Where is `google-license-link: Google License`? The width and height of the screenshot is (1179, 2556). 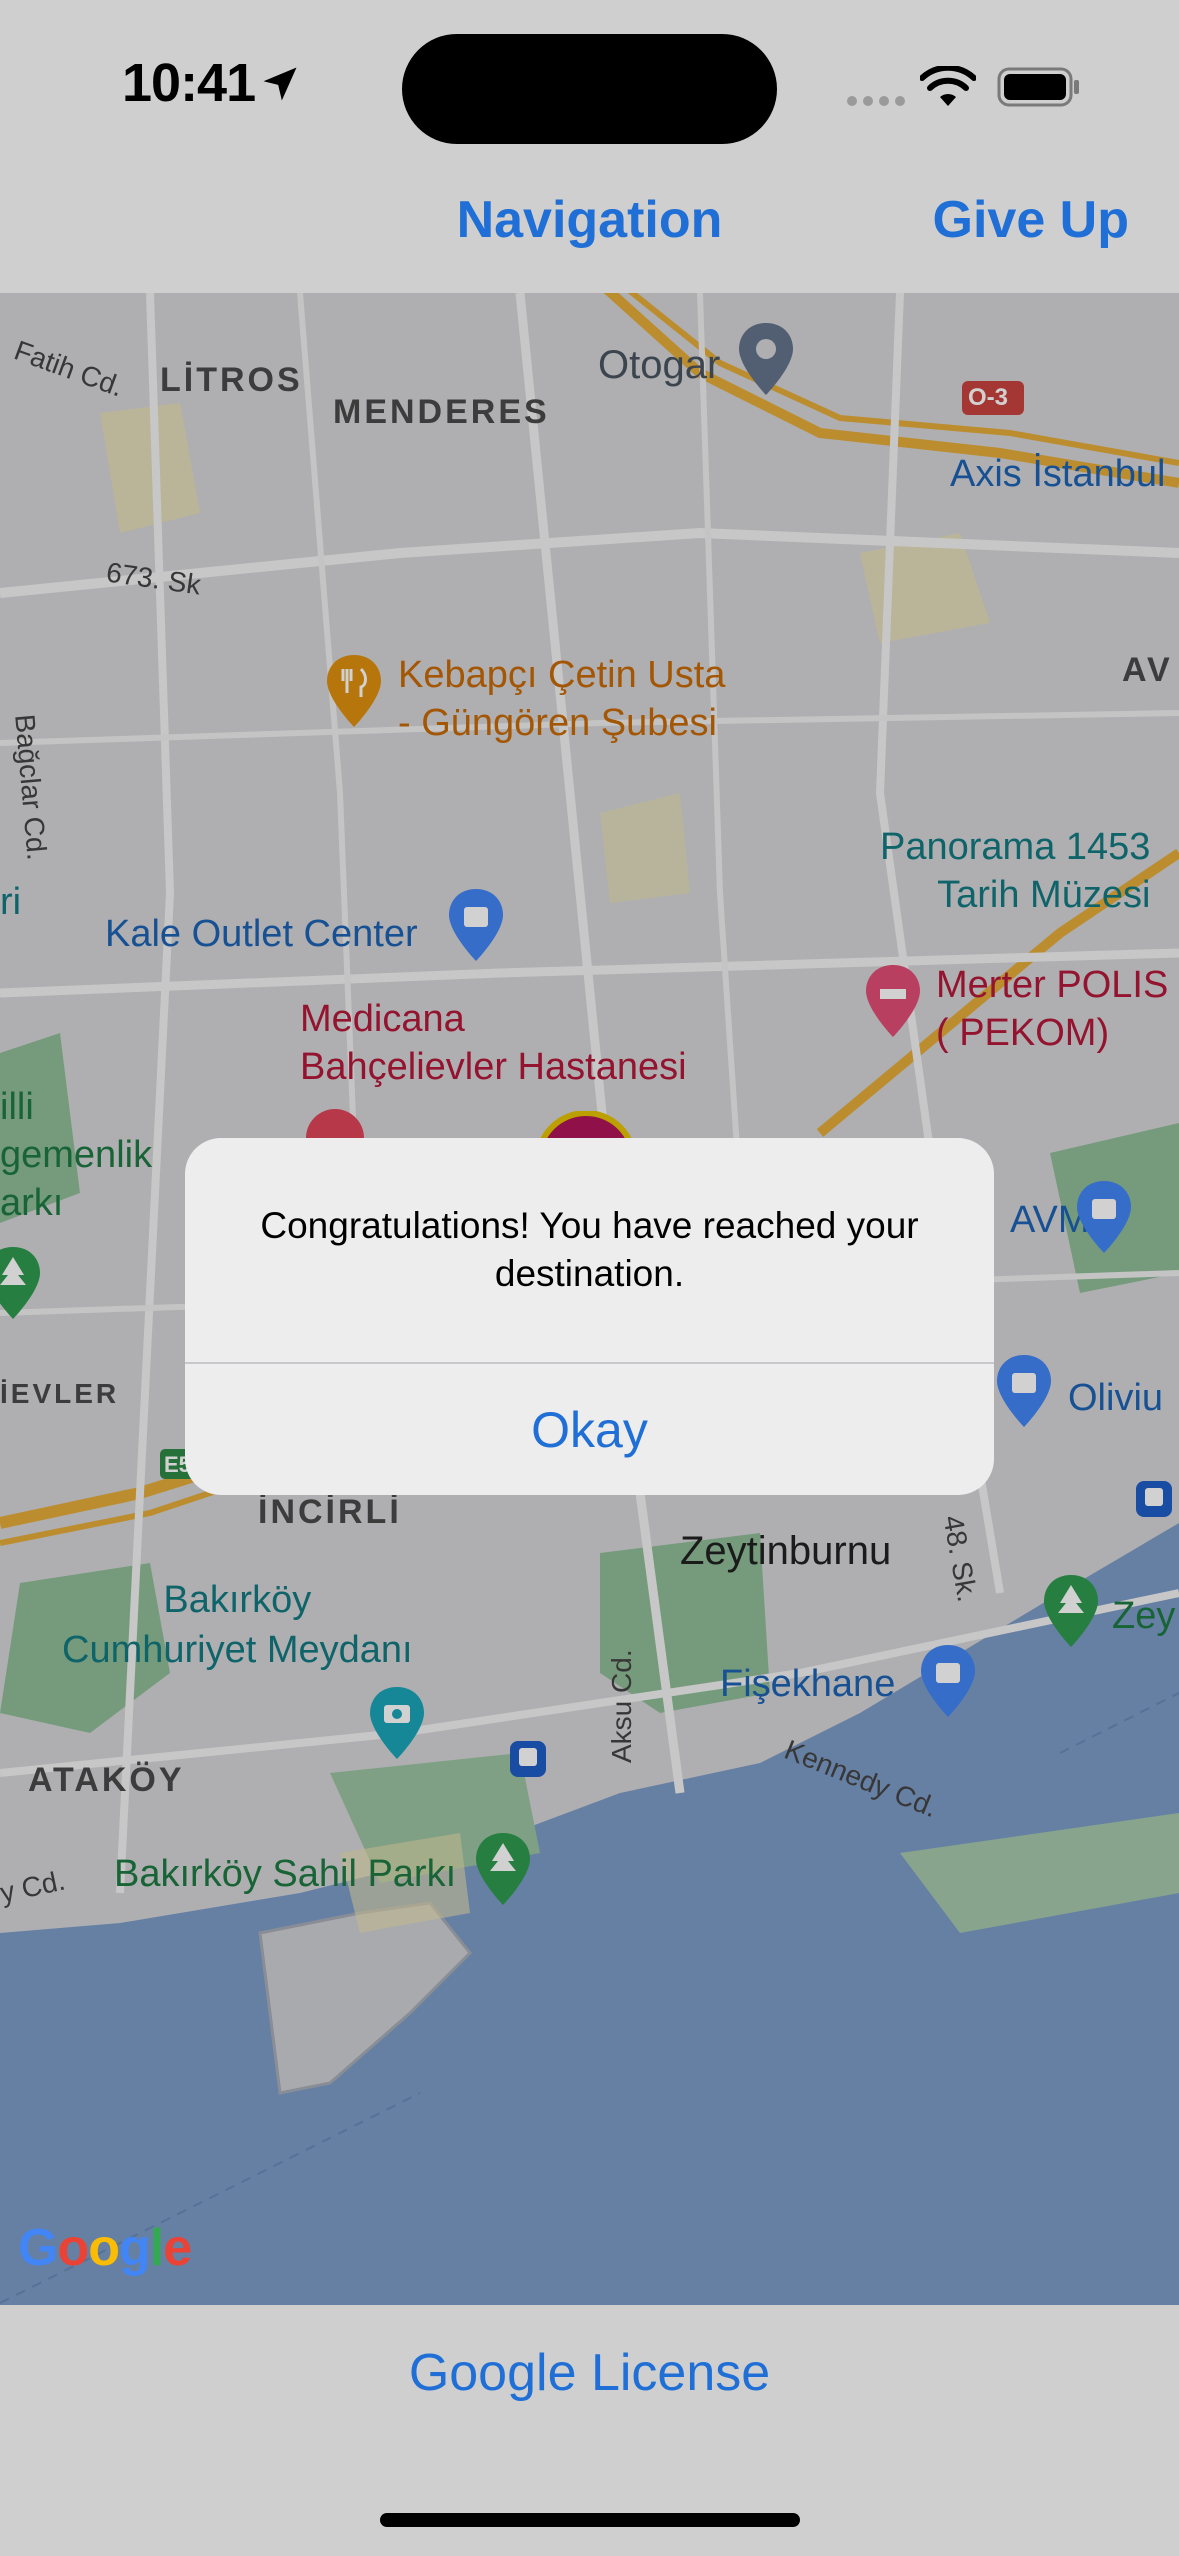
google-license-link: Google License is located at coordinates (589, 2373).